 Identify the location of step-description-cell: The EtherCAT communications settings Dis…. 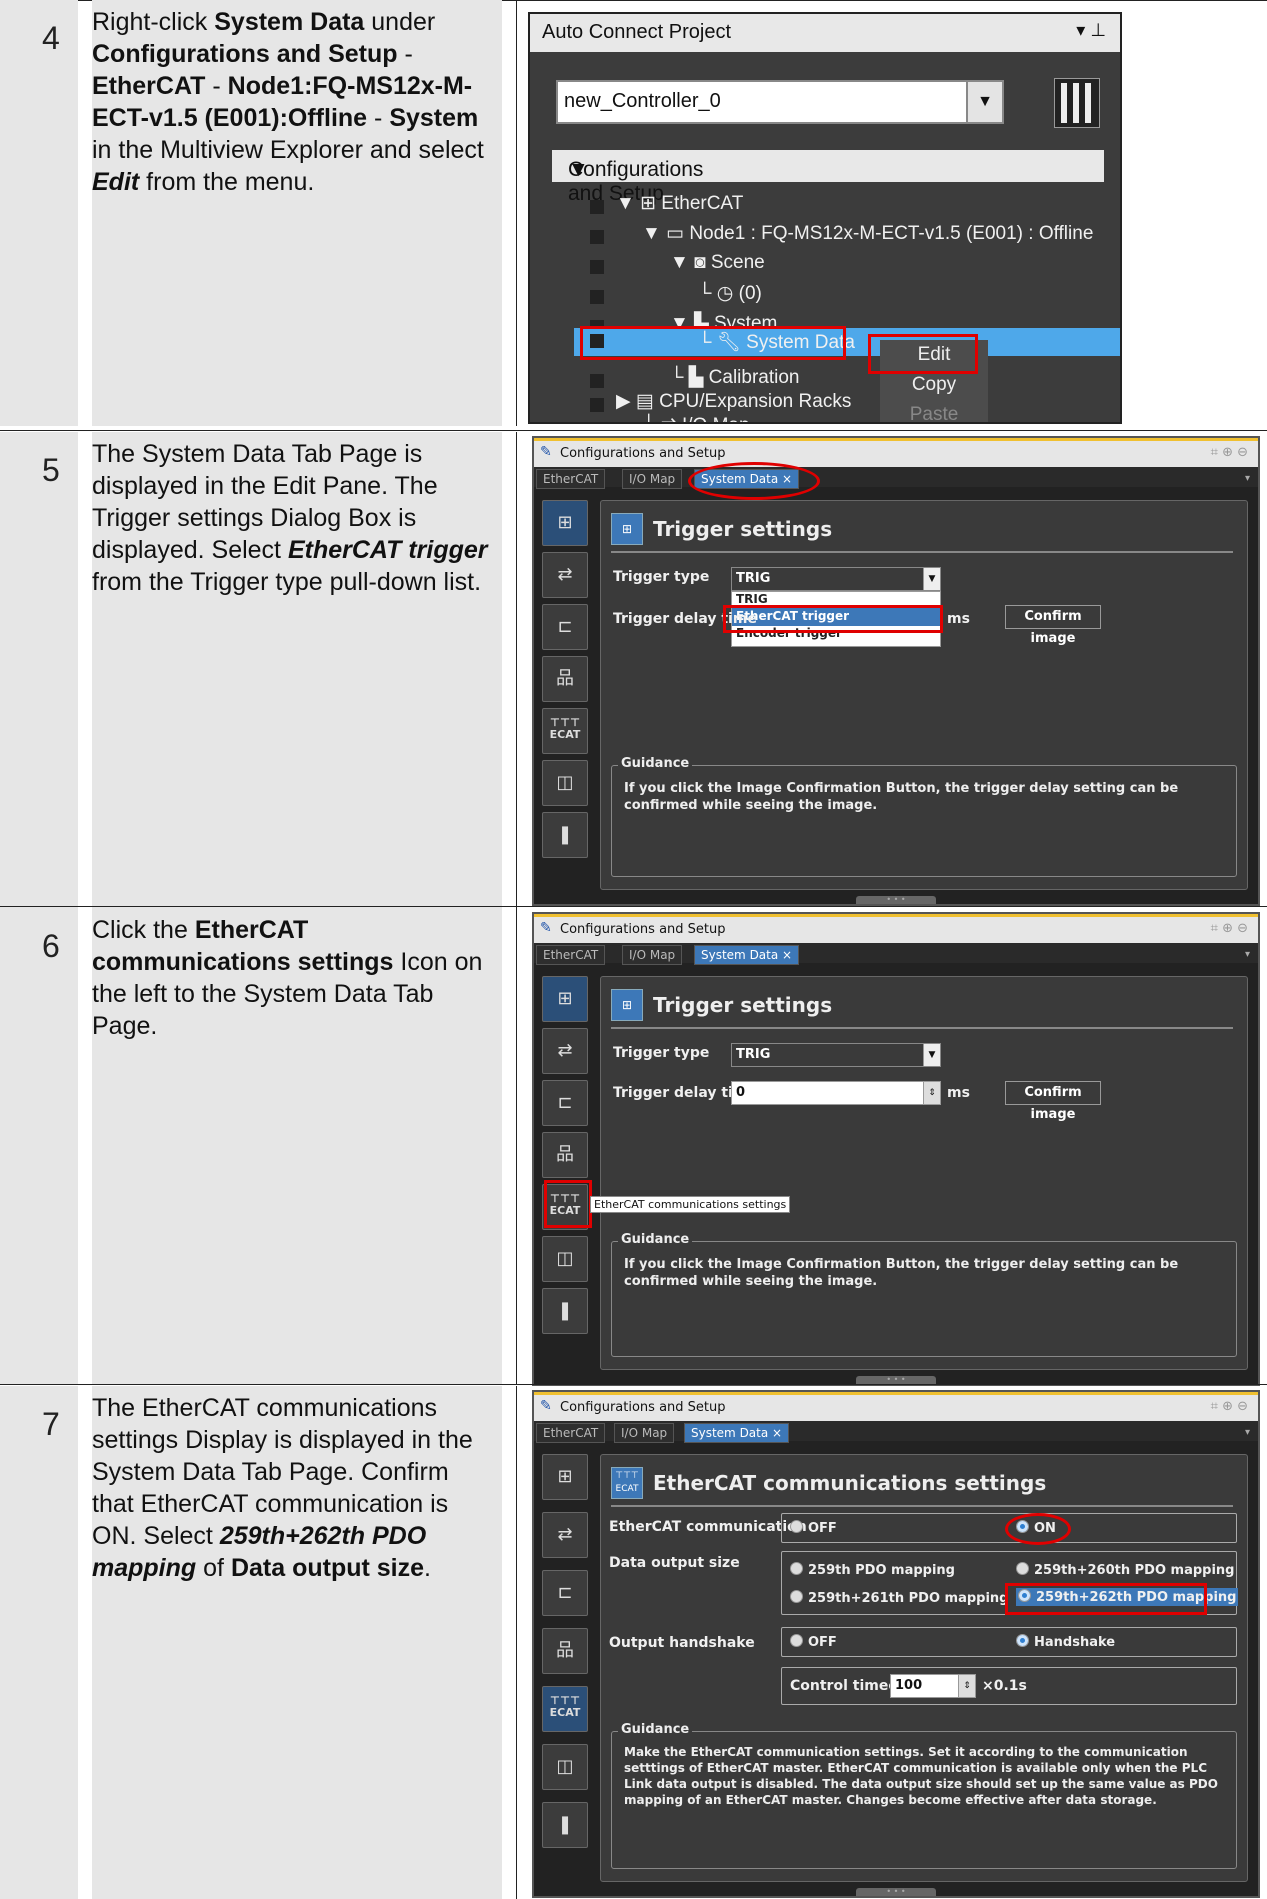
(297, 1642).